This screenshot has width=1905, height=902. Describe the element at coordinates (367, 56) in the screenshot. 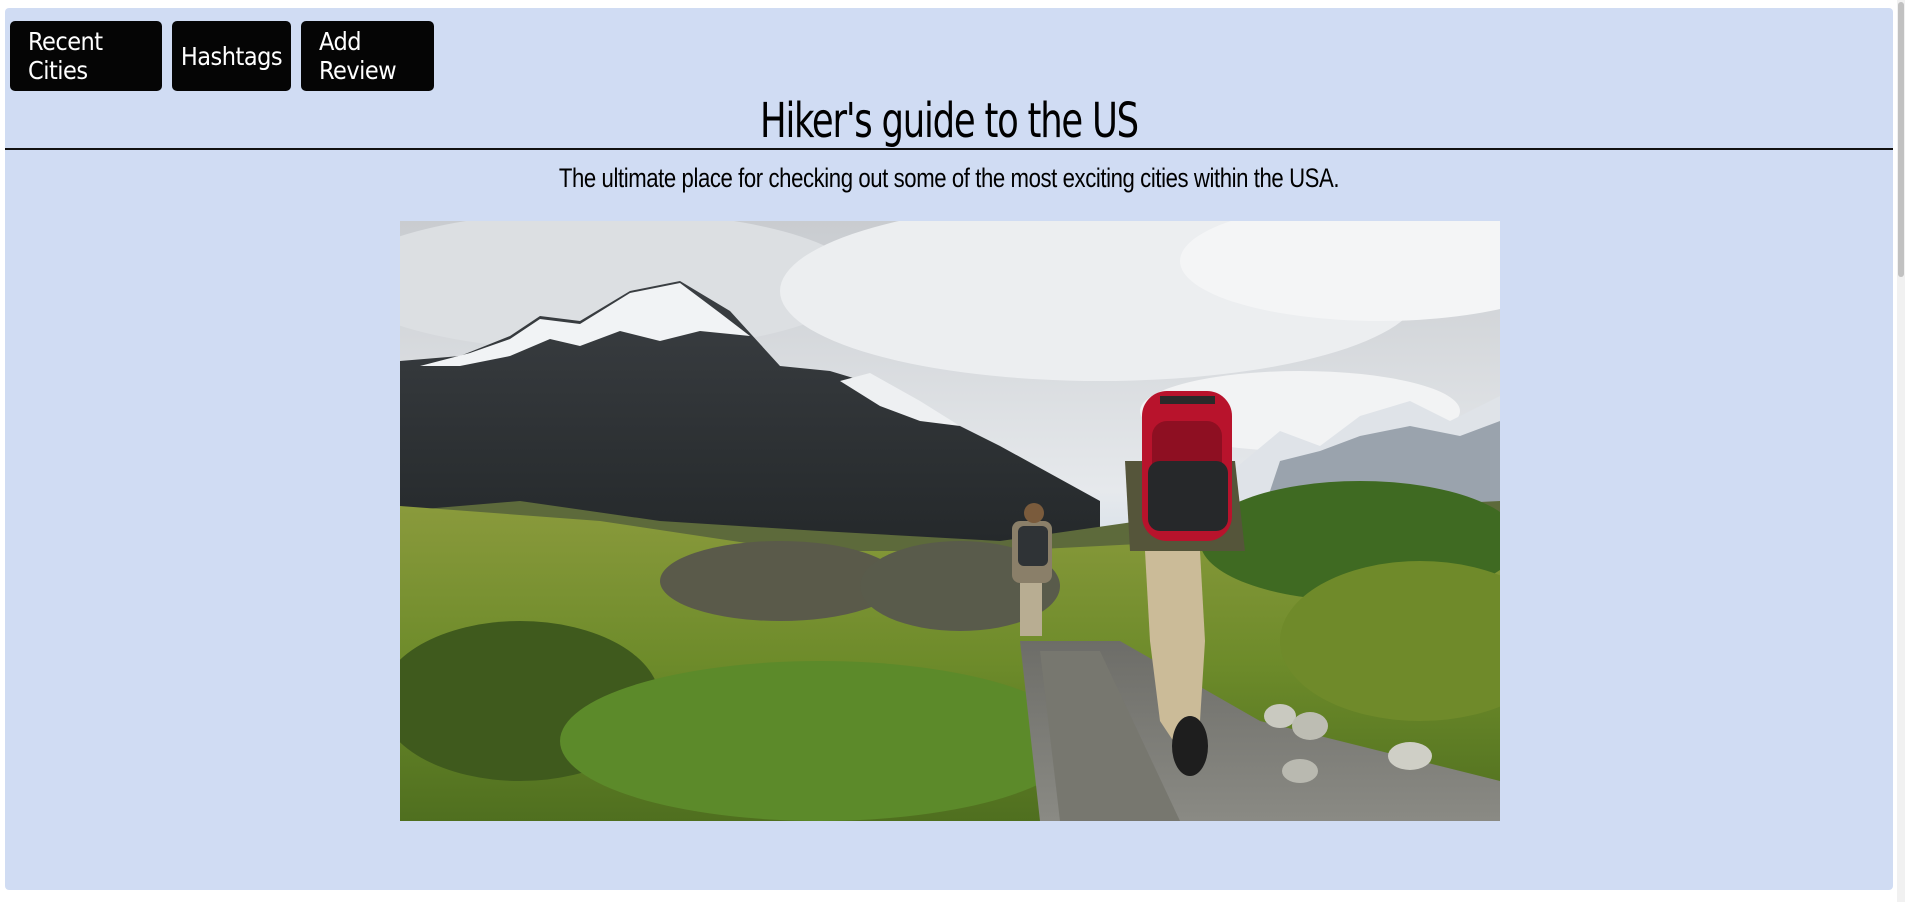

I see `add-review-button: Add Review` at that location.